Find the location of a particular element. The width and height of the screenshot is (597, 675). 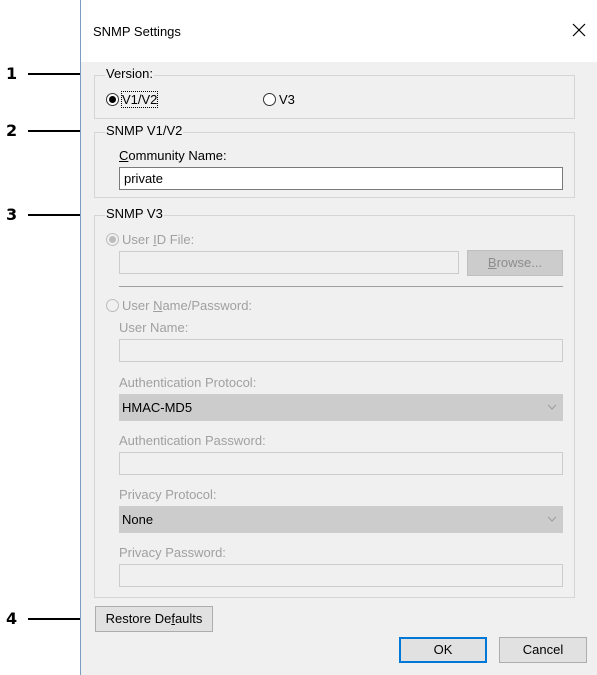

dialog-title: SNMP Settings is located at coordinates (137, 31).